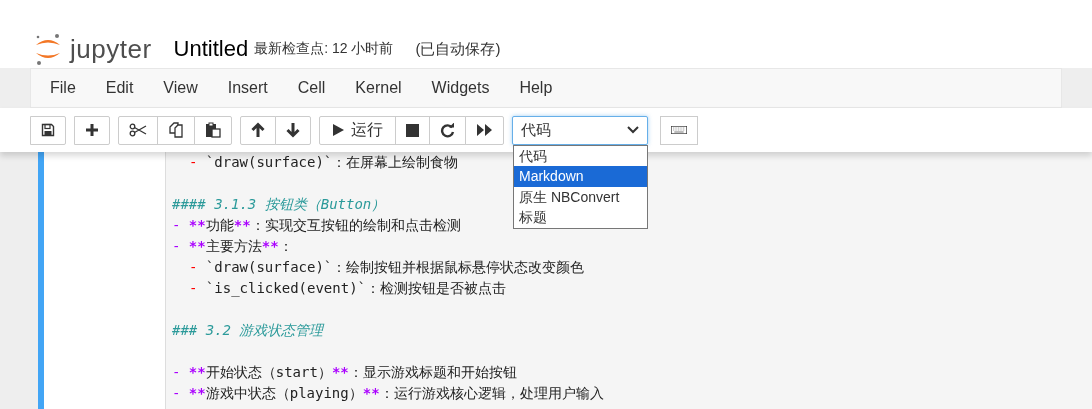 The width and height of the screenshot is (1092, 409). I want to click on stop-button, so click(412, 130).